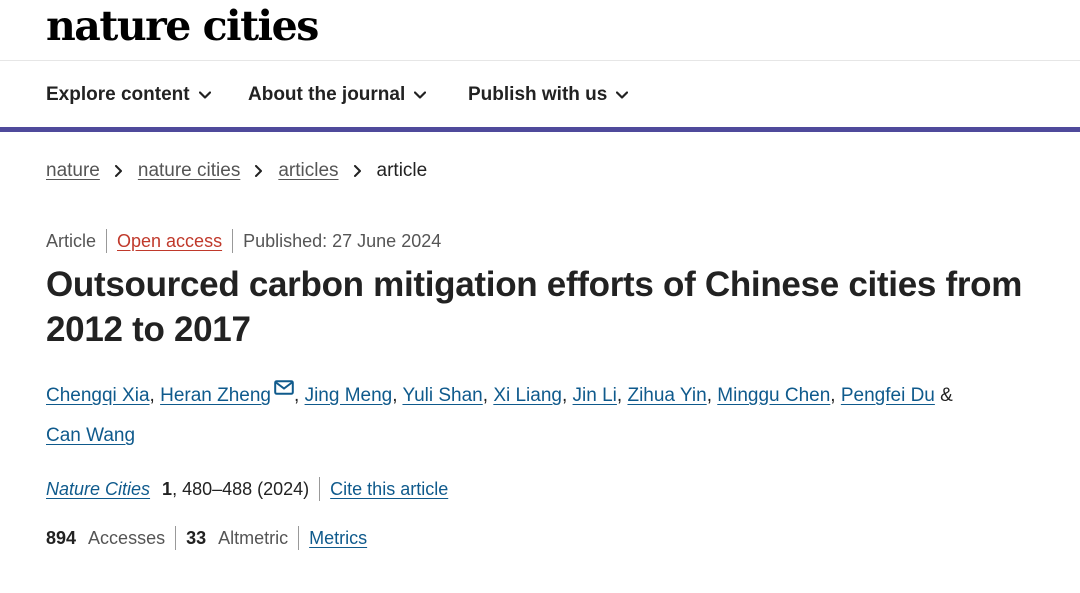  I want to click on altmetric-score: 33, so click(196, 537).